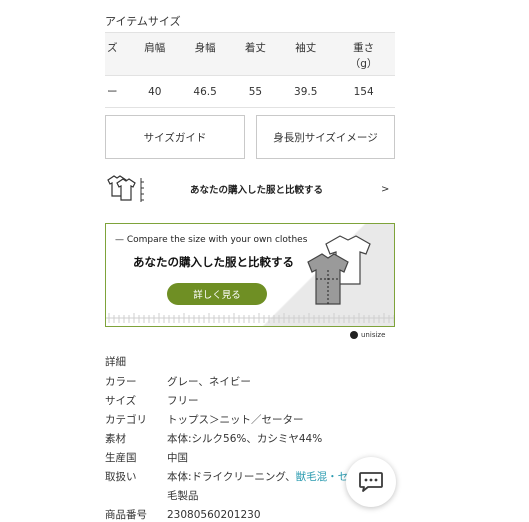 The image size is (529, 522). Describe the element at coordinates (155, 91) in the screenshot. I see `shoulder-cell: 40` at that location.